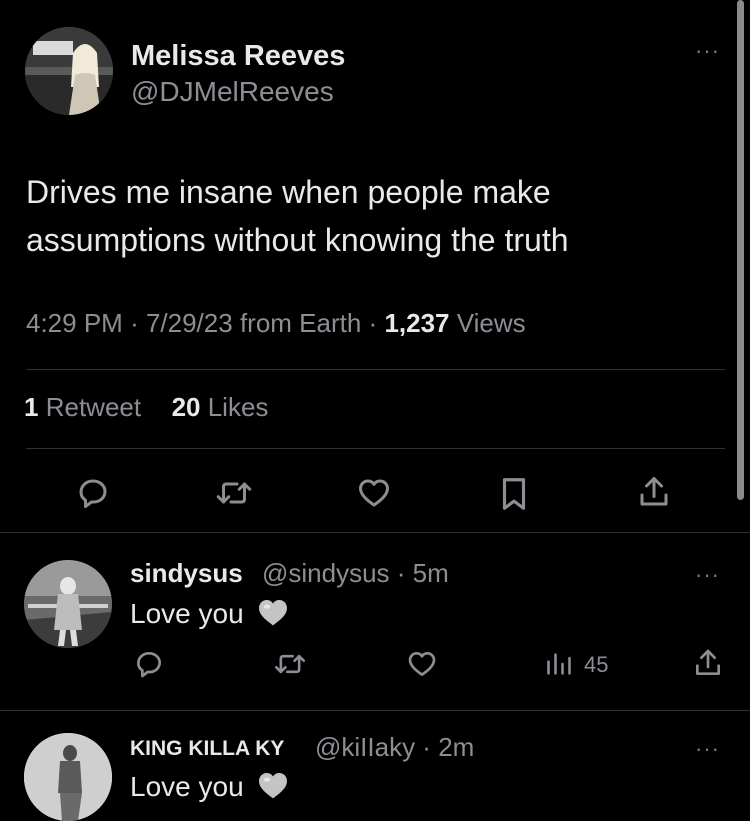 This screenshot has width=750, height=821. What do you see at coordinates (74, 323) in the screenshot?
I see `tweet-time: 4:29 PM` at bounding box center [74, 323].